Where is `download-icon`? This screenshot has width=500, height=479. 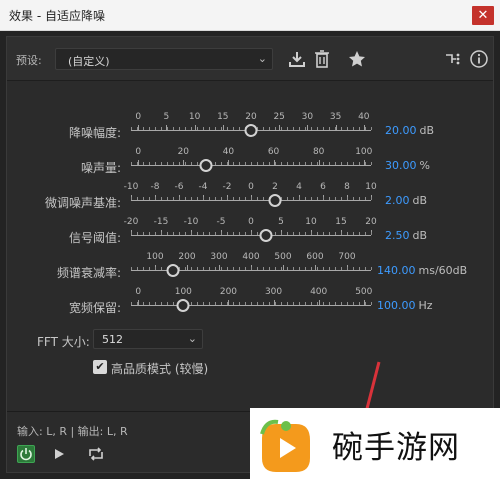
download-icon is located at coordinates (297, 59).